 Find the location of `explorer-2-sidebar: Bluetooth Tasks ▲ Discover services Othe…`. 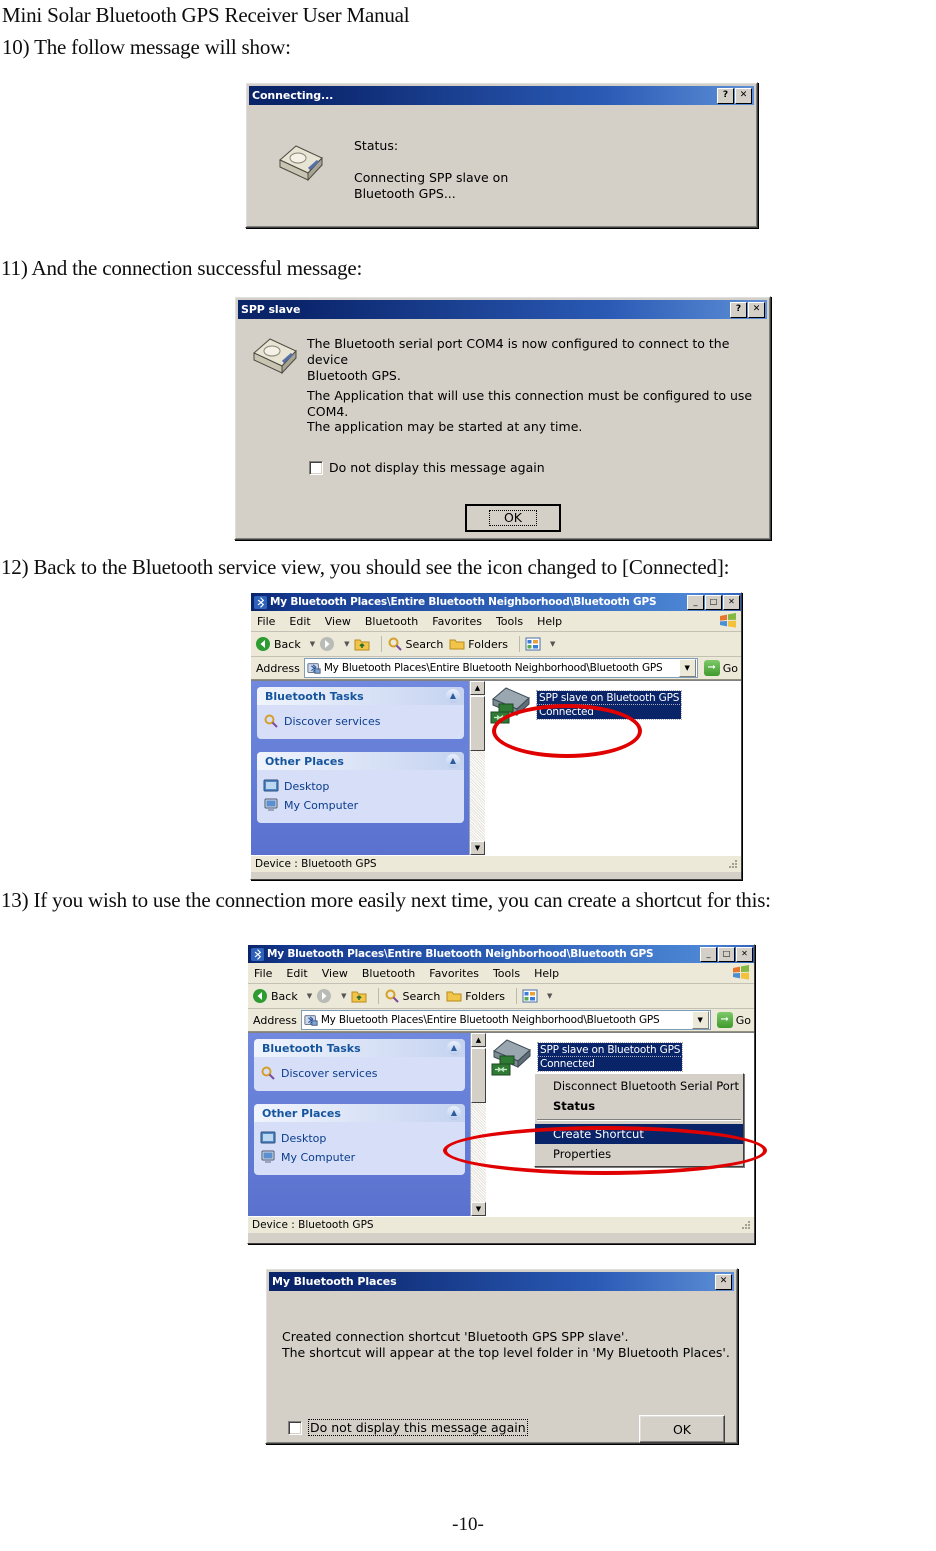

explorer-2-sidebar: Bluetooth Tasks ▲ Discover services Othe… is located at coordinates (359, 1124).